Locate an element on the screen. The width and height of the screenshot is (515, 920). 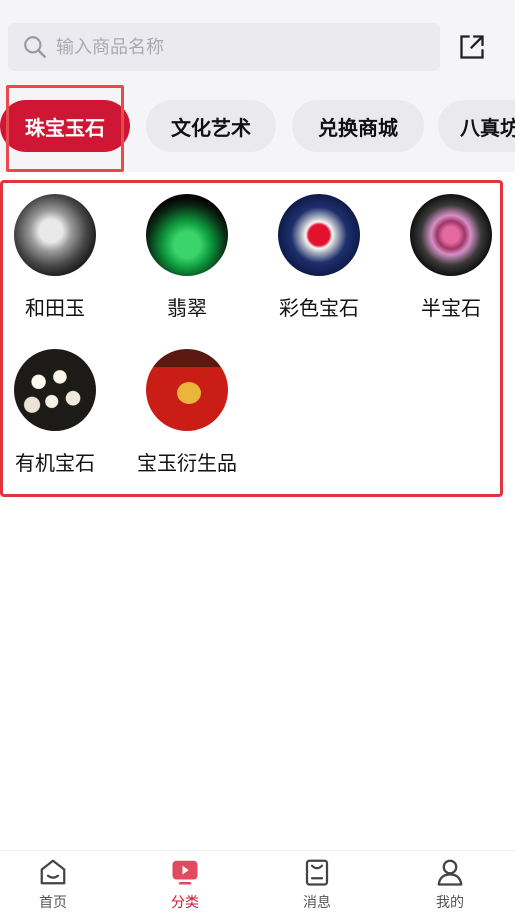
semi-precious-image is located at coordinates (451, 235).